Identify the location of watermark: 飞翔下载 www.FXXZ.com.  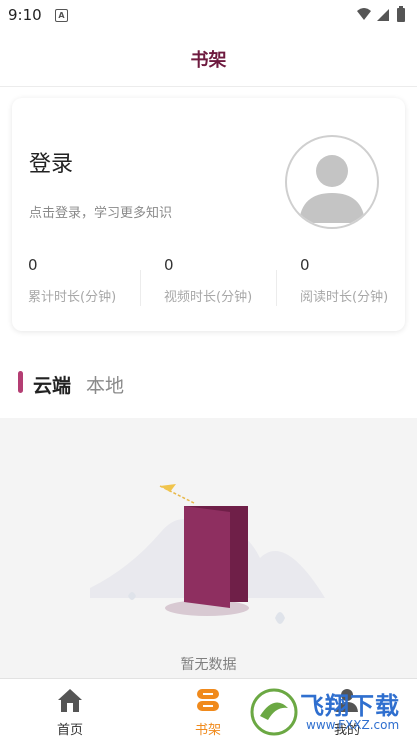
(332, 712).